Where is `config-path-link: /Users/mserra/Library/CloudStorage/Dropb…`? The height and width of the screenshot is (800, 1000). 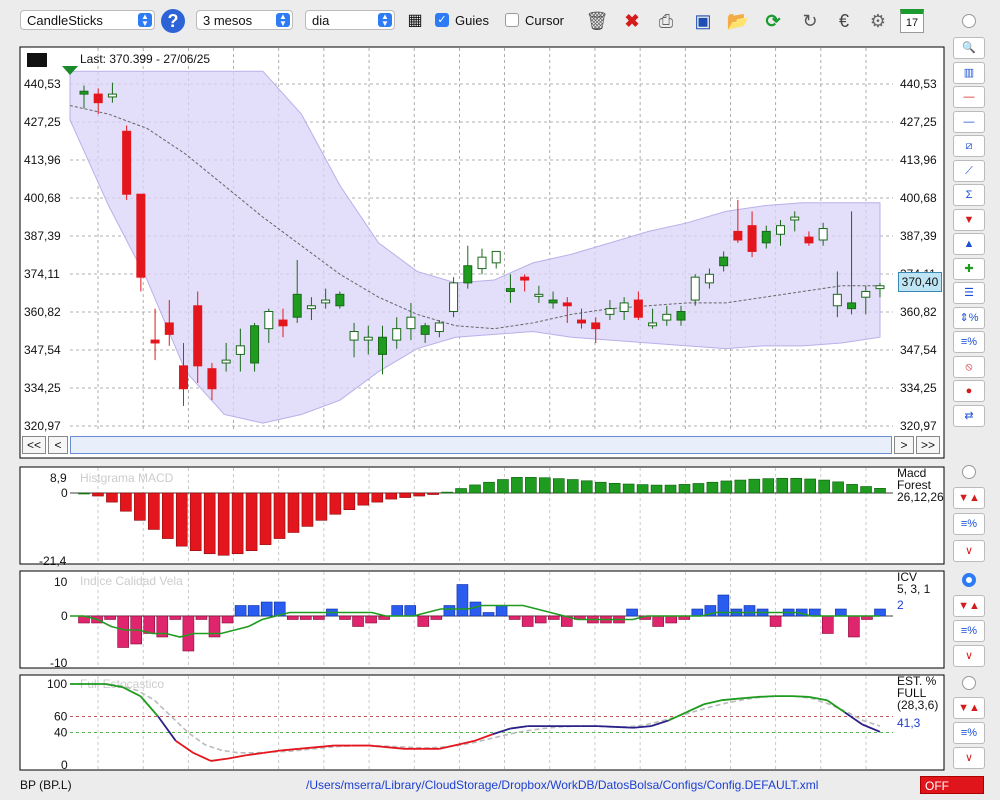 config-path-link: /Users/mserra/Library/CloudStorage/Dropb… is located at coordinates (562, 785).